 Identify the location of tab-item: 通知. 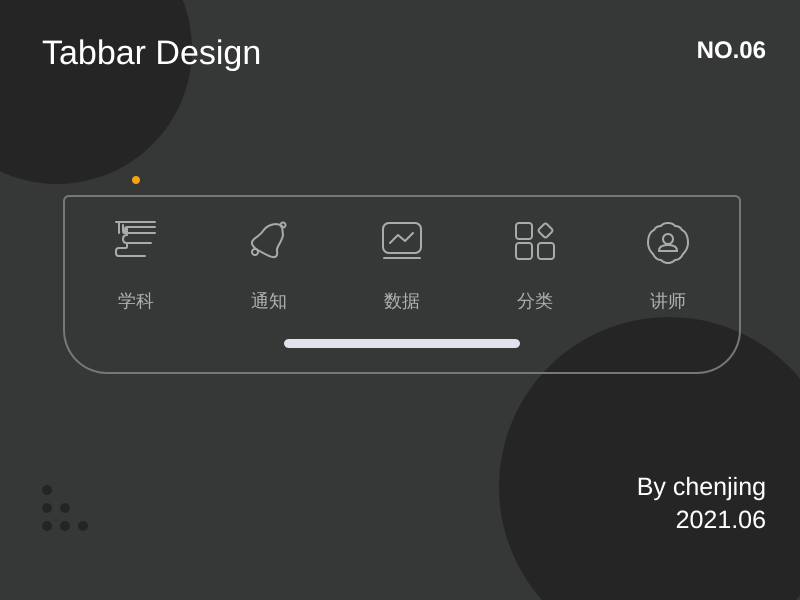
(269, 267).